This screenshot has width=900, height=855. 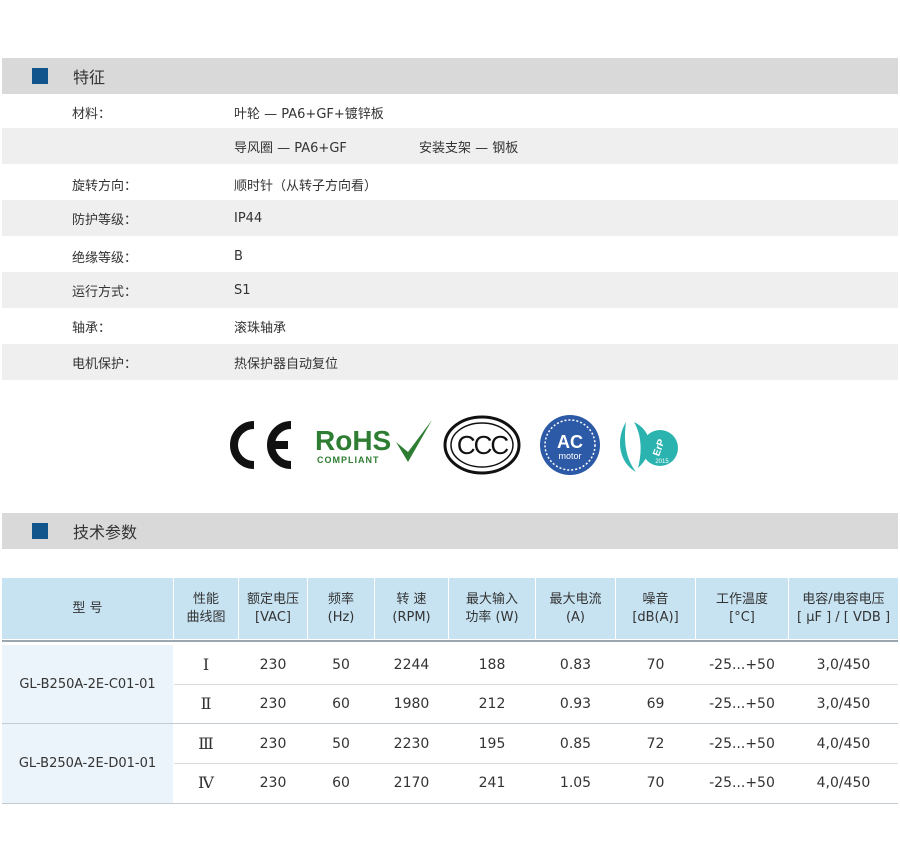 I want to click on feature-label: 防护等级：, so click(x=105, y=220).